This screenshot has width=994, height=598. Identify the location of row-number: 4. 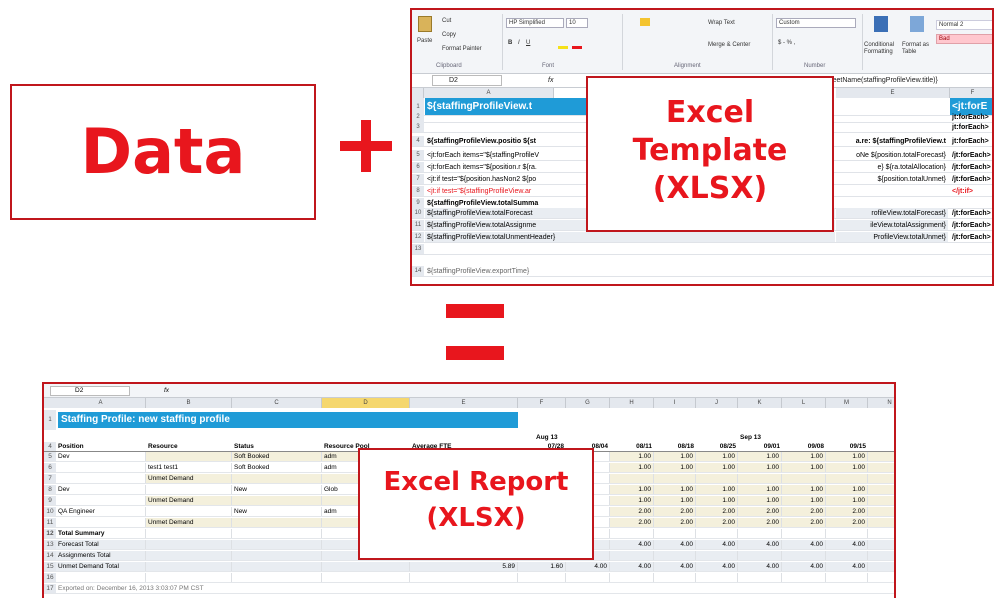
(50, 446).